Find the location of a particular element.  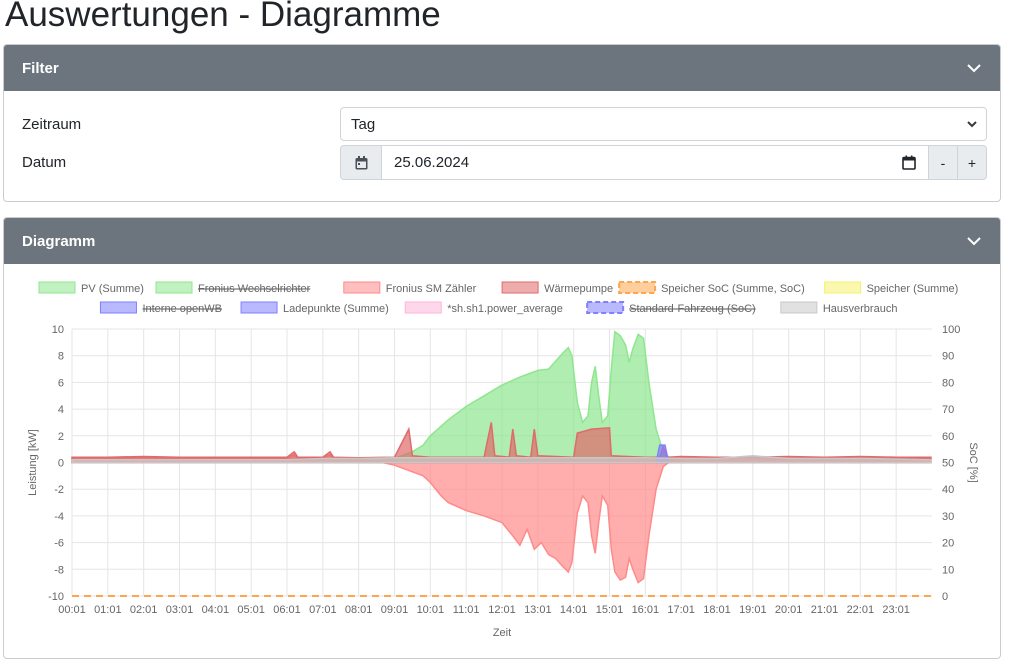

x-tick-label: 17:01 is located at coordinates (681, 610).